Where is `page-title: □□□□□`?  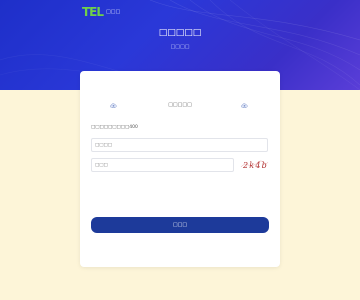
page-title: □□□□□ is located at coordinates (180, 33).